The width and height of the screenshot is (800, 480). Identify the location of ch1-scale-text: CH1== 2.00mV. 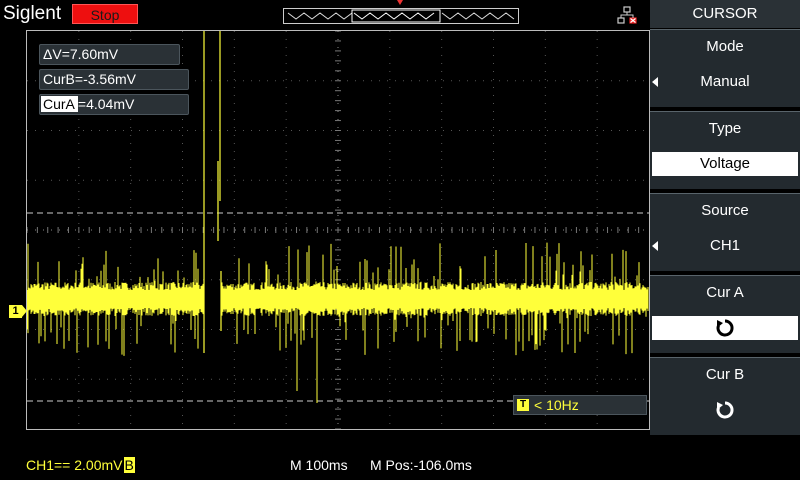
(74, 465).